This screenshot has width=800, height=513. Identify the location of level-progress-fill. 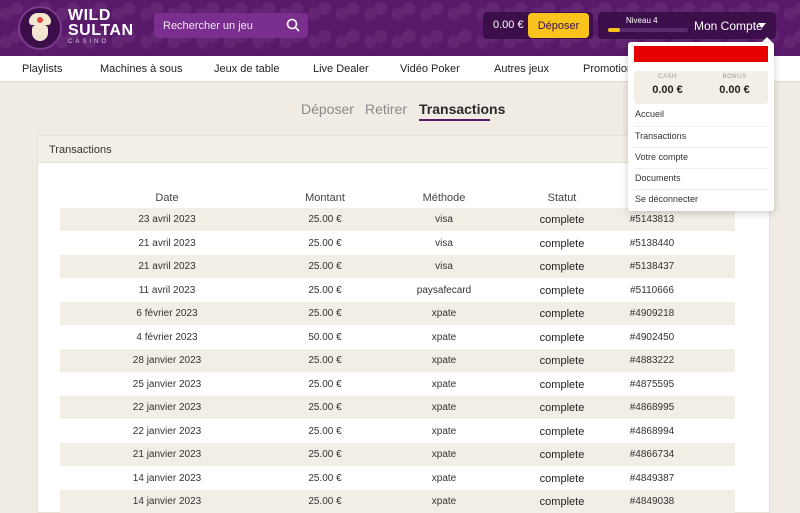
(614, 30).